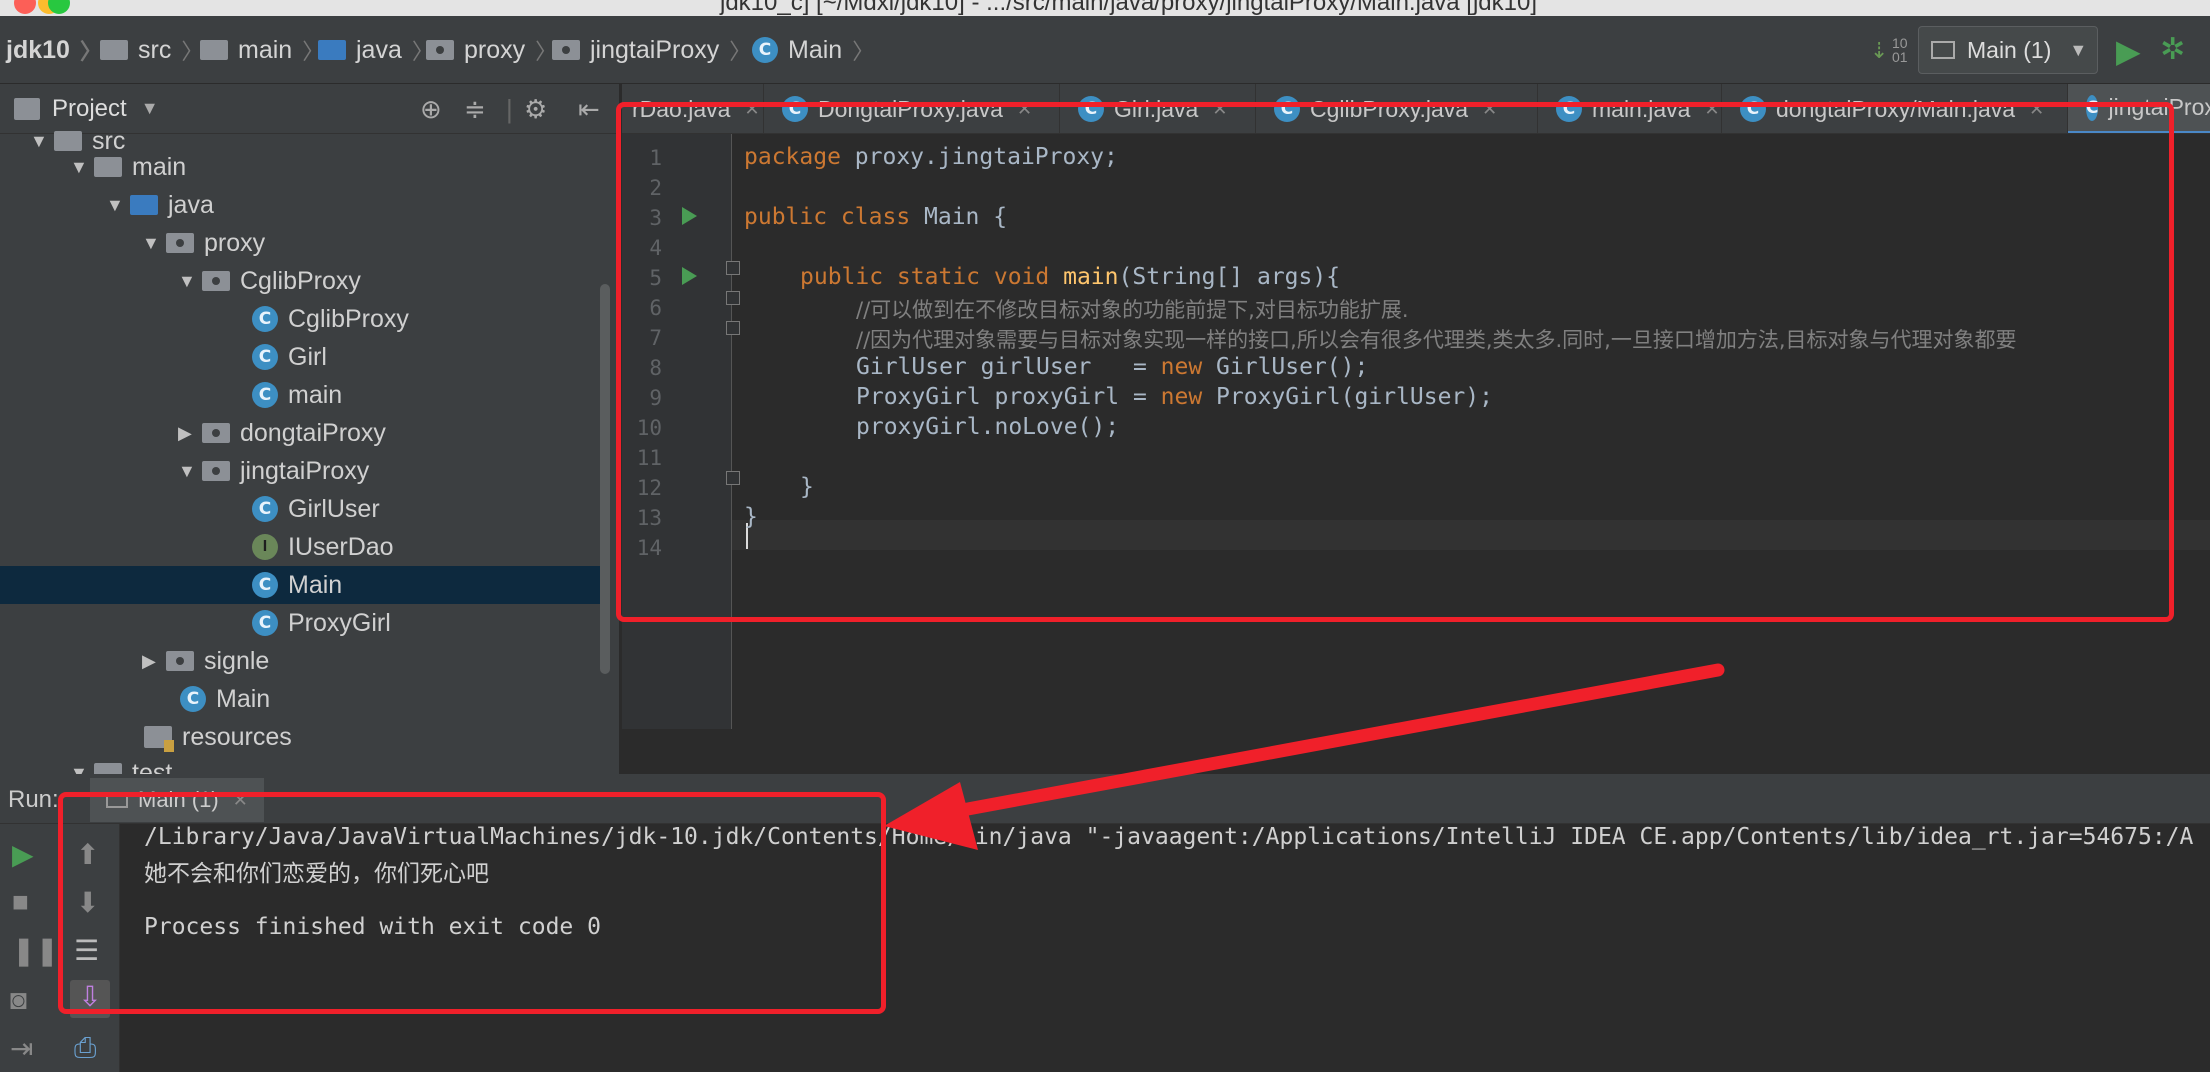 This screenshot has height=1072, width=2210. I want to click on runnable-class-icon: C, so click(193, 699).